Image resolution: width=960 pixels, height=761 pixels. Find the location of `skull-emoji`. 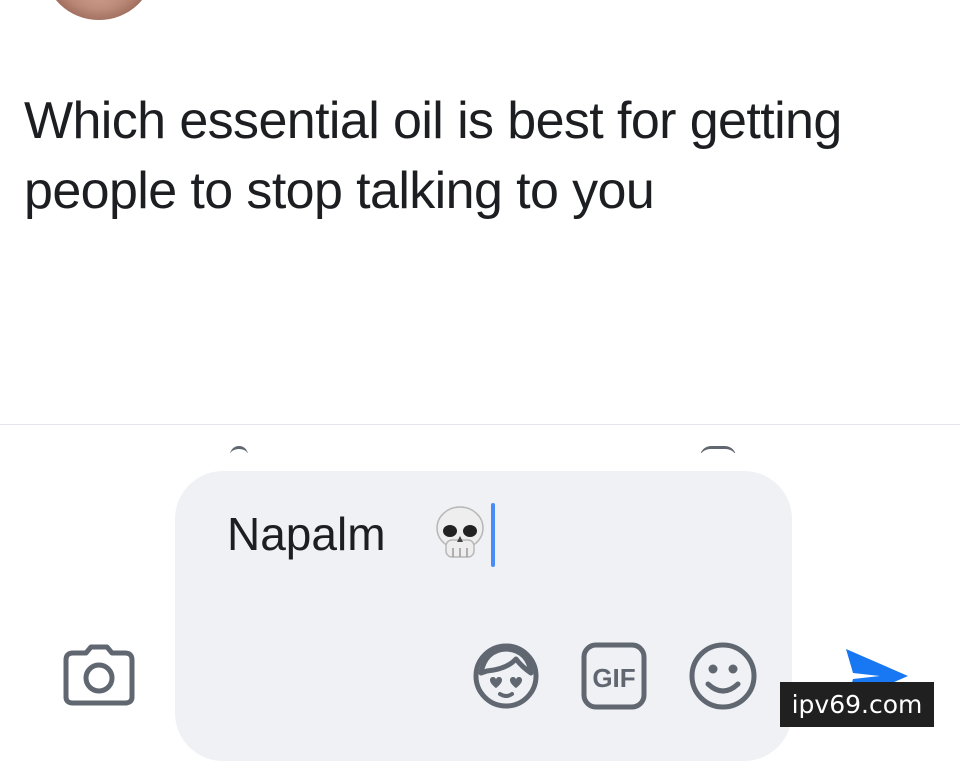

skull-emoji is located at coordinates (460, 532).